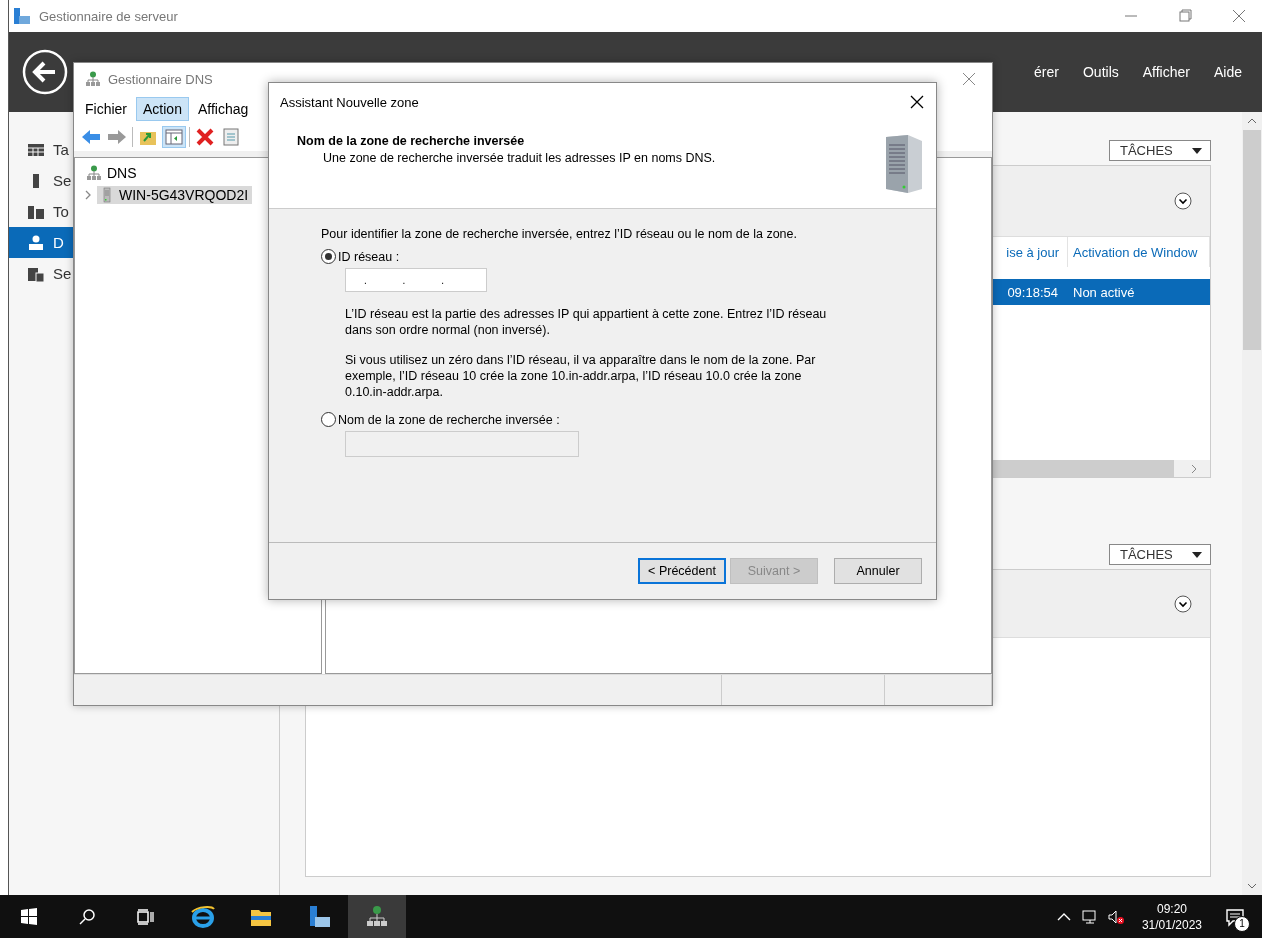  What do you see at coordinates (559, 234) in the screenshot?
I see `instruction-text: Pour identifier la zone de recherche inversée, entrez l’ID réseau ou le nom de la zone.` at bounding box center [559, 234].